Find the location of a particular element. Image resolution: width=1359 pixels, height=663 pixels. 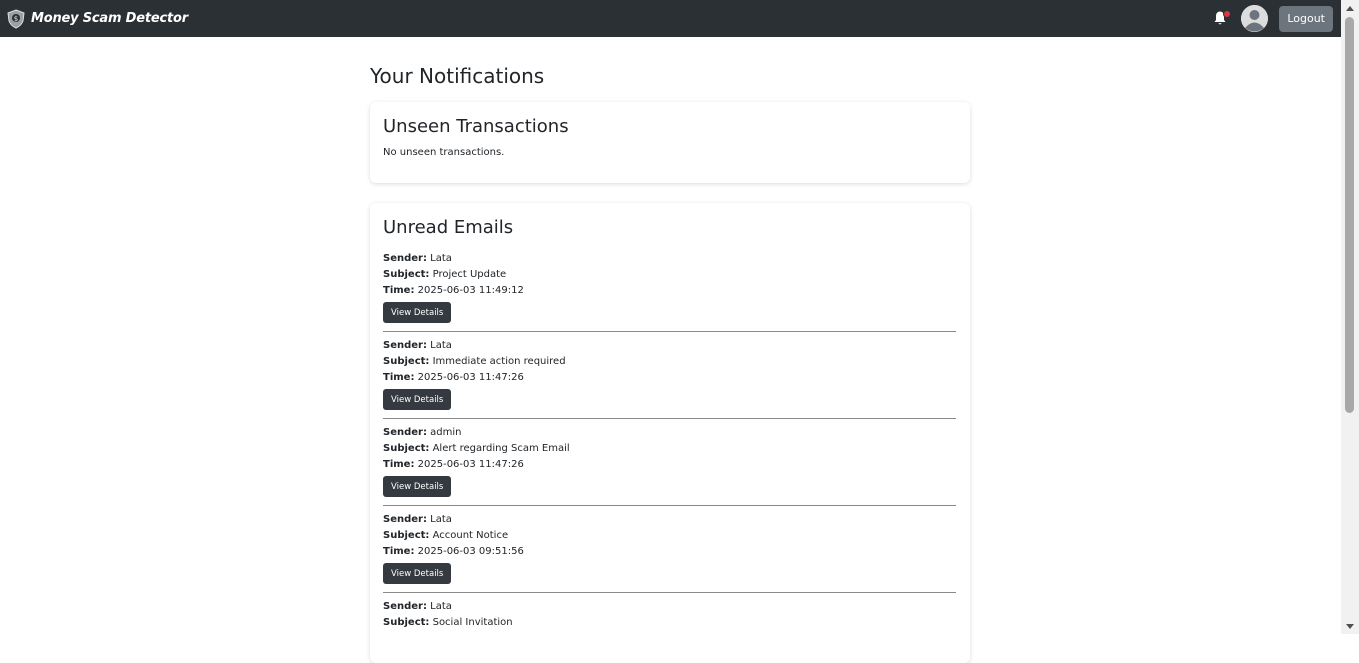

email-time-row: Time: 2025-06-03 09:51:56 is located at coordinates (669, 552).